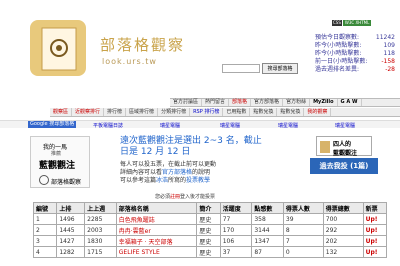  Describe the element at coordinates (71, 252) in the screenshot. I see `table-cell: 1282` at that location.